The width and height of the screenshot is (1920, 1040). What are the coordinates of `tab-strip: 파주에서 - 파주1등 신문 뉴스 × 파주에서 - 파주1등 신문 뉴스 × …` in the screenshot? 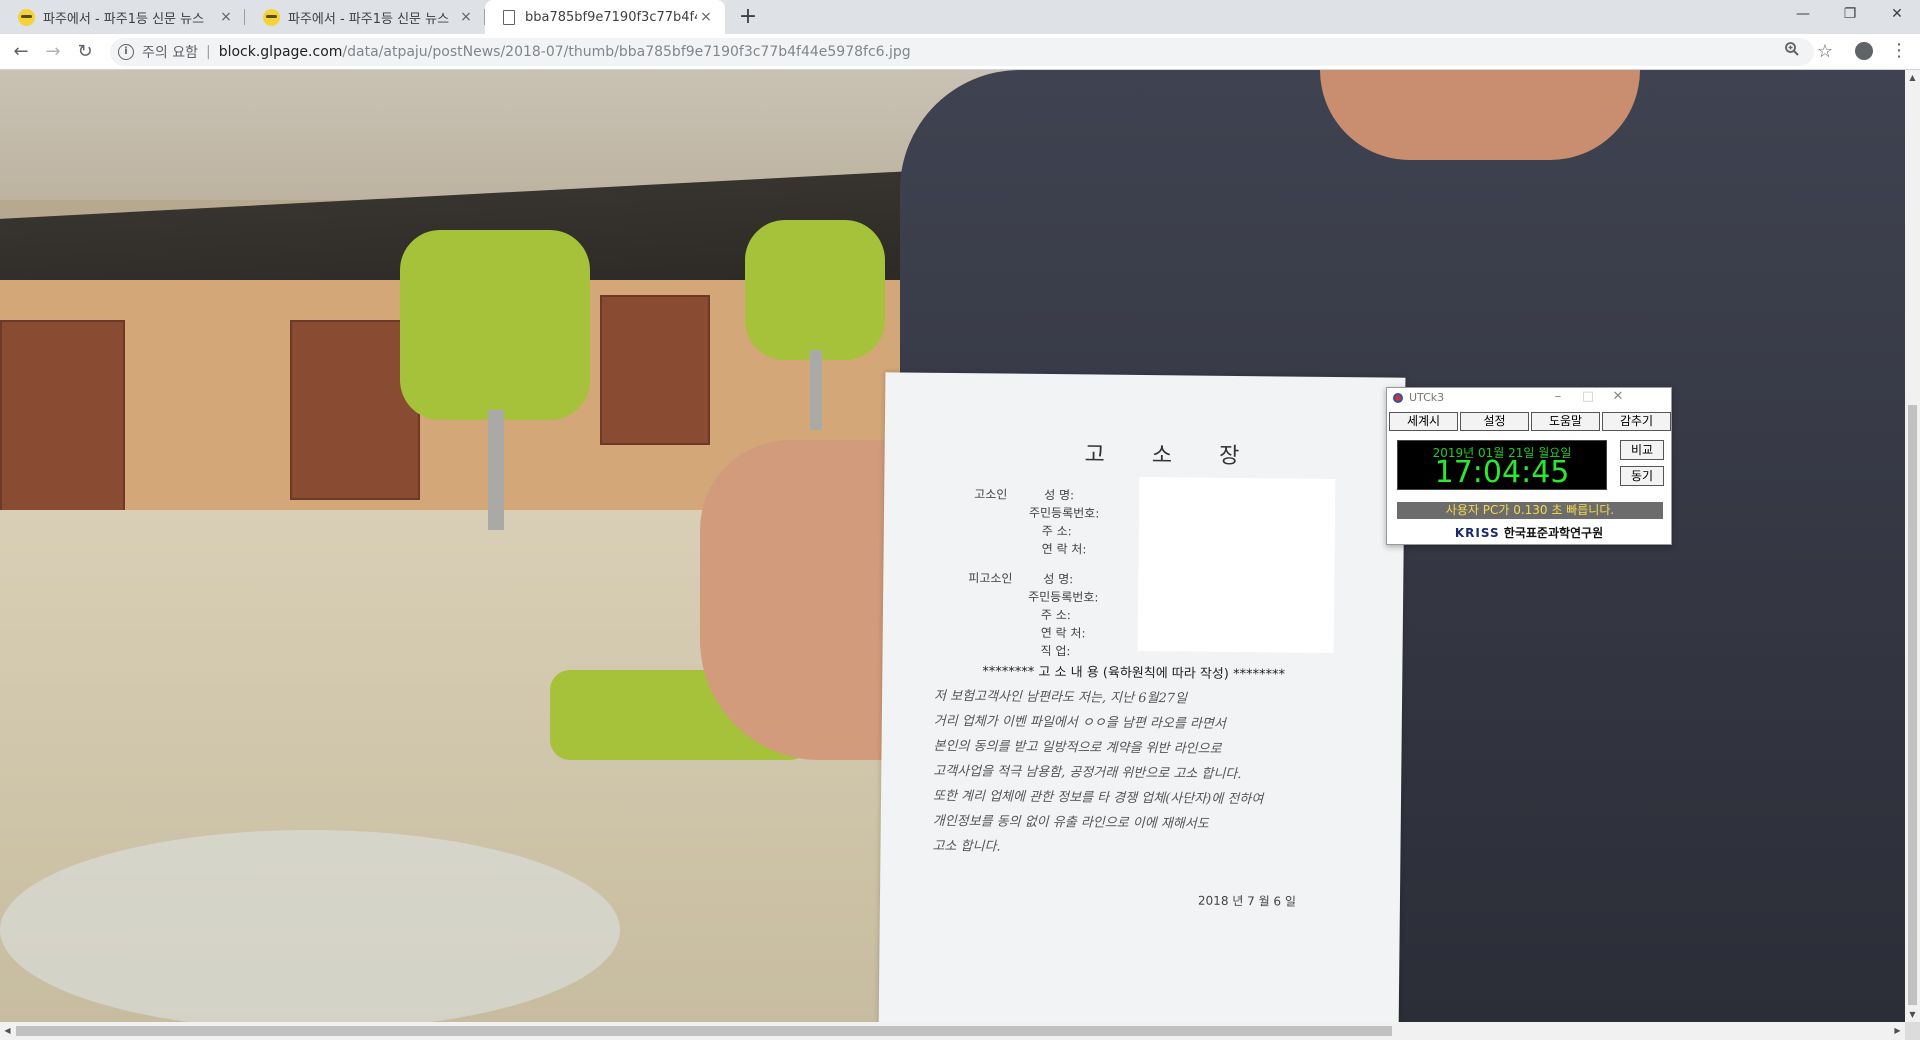 It's located at (960, 17).